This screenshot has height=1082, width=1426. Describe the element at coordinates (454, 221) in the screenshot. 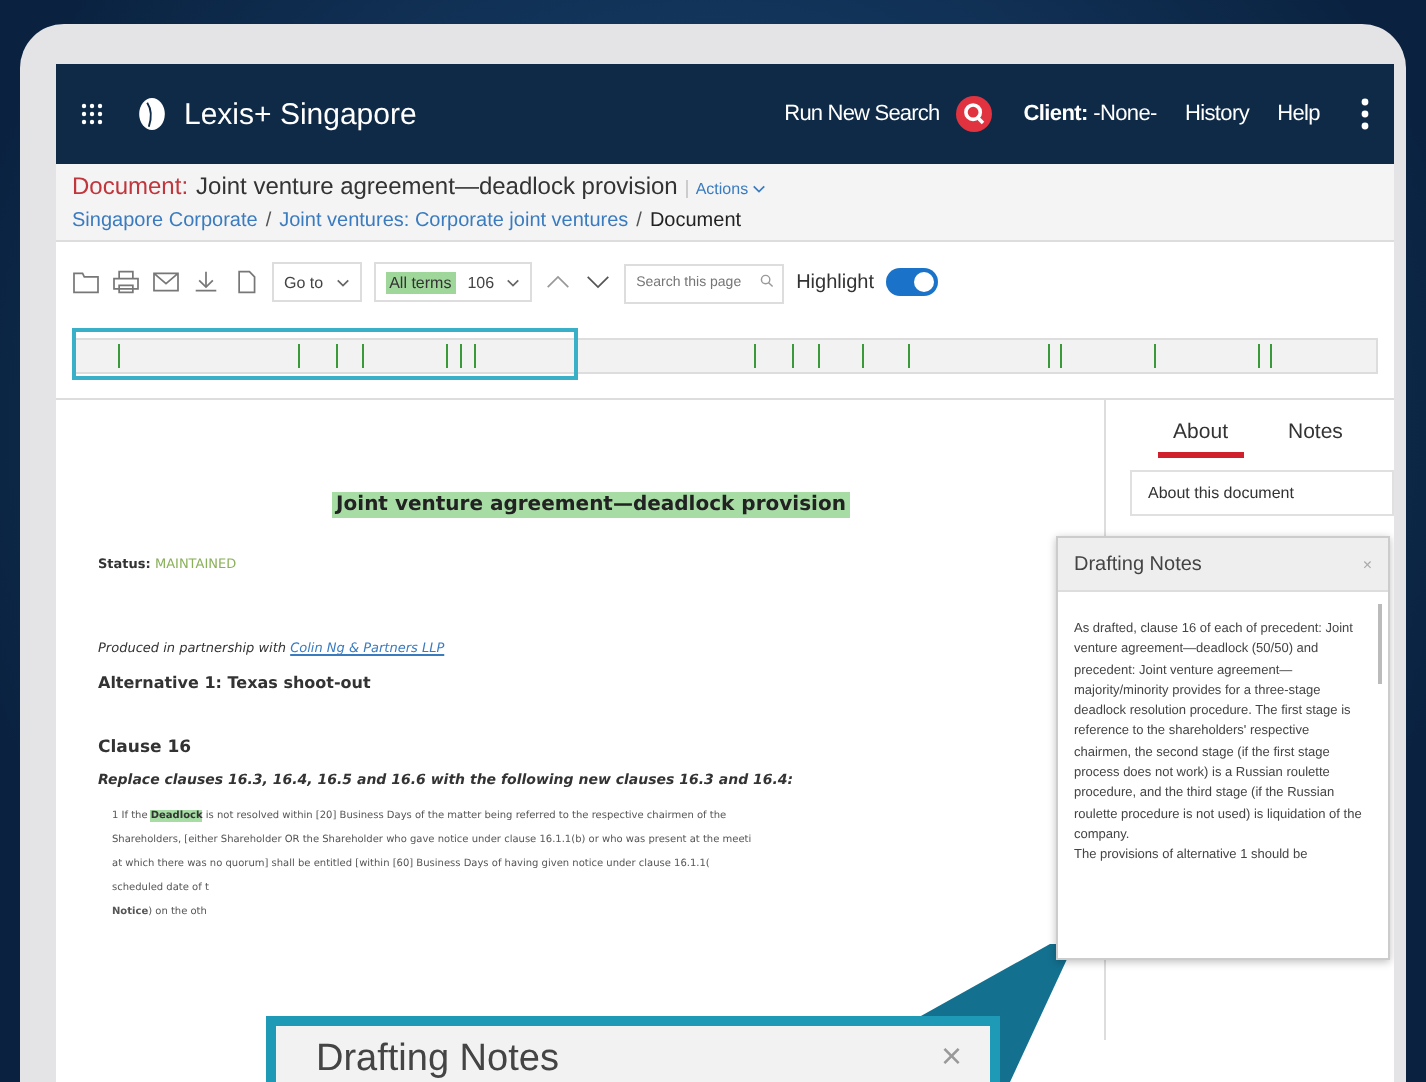

I see `breadcrumb-link: Joint ventures: Corporate joint ventures` at that location.